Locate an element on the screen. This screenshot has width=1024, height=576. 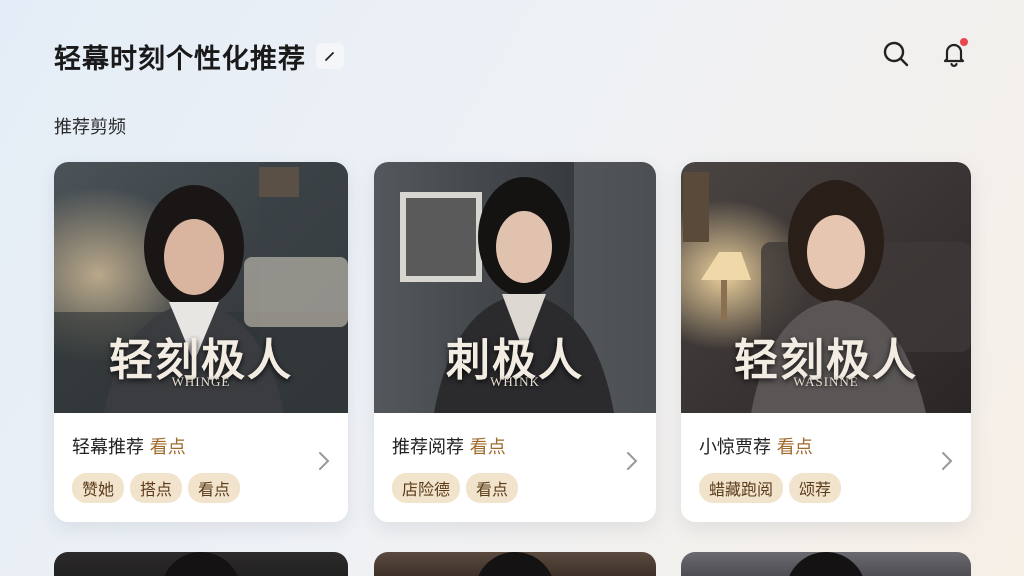
poster-subtitle: WASINNE is located at coordinates (826, 381).